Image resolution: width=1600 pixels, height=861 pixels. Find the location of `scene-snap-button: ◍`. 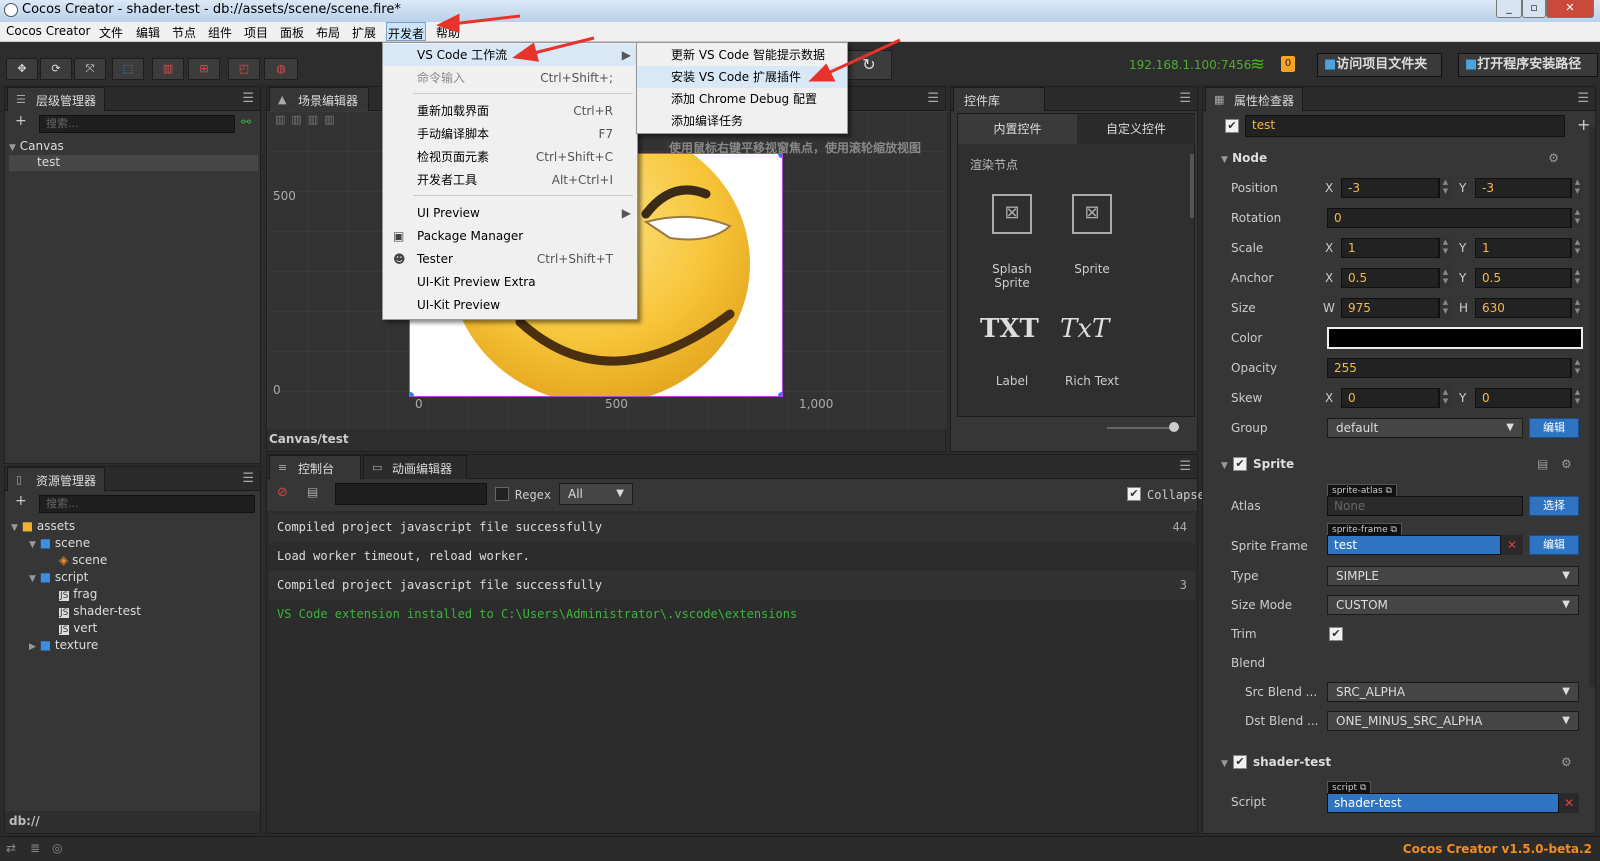

scene-snap-button: ◍ is located at coordinates (281, 69).